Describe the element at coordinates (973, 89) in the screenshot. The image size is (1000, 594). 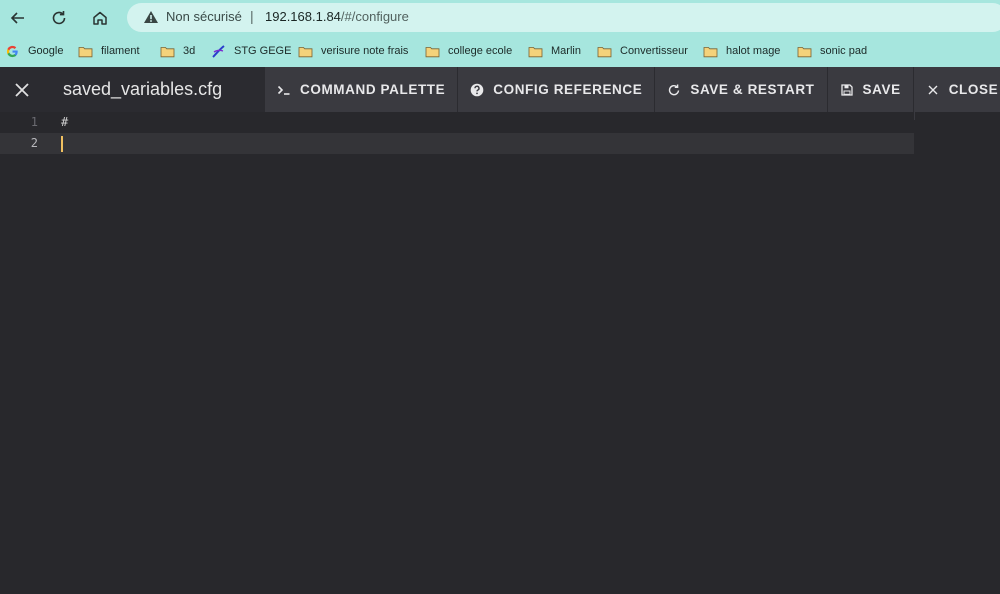
I see `close-label: CLOSE` at that location.